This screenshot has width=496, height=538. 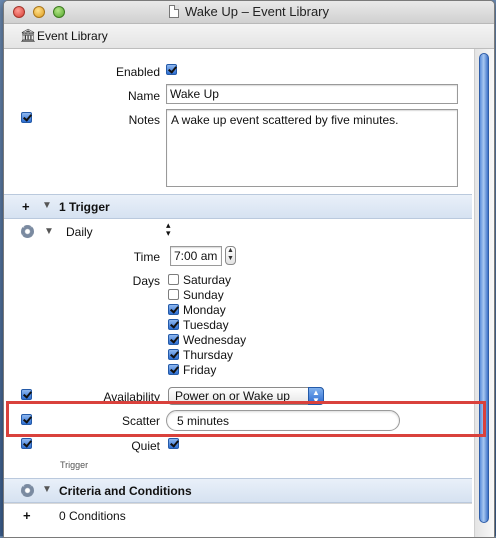 What do you see at coordinates (47, 489) in the screenshot?
I see `criteria-disclosure-triangle-icon: ▼` at bounding box center [47, 489].